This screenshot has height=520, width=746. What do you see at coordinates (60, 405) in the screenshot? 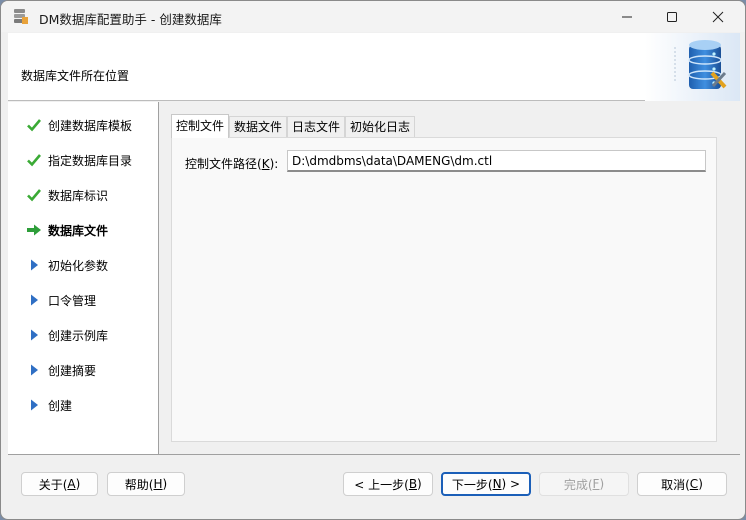
I see `step-label: 创建` at bounding box center [60, 405].